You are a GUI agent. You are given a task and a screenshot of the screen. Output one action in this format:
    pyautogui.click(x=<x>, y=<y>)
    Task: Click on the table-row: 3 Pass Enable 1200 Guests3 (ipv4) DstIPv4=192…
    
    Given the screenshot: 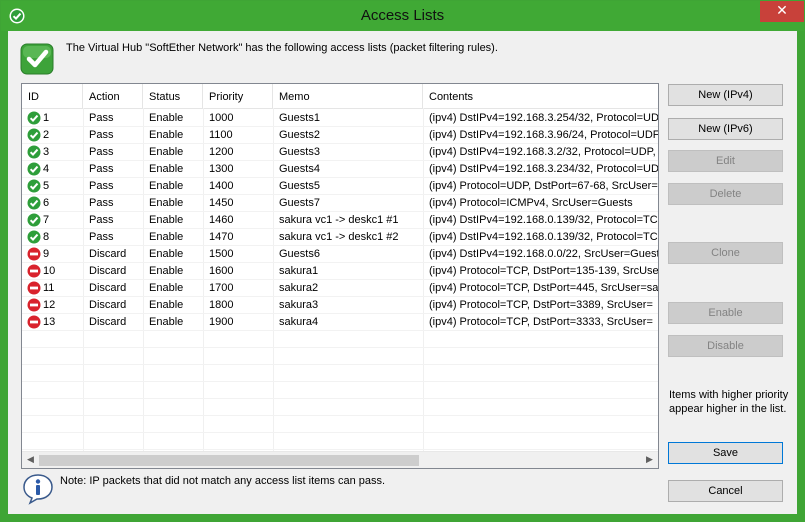 What is the action you would take?
    pyautogui.click(x=340, y=152)
    